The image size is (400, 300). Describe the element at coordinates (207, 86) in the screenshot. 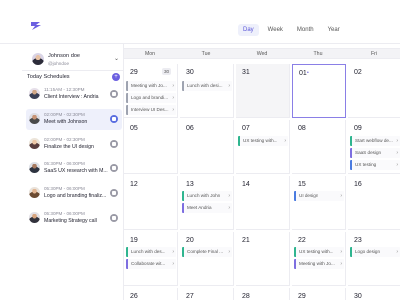

I see `calendar-event: Lunch with desi... ›` at that location.